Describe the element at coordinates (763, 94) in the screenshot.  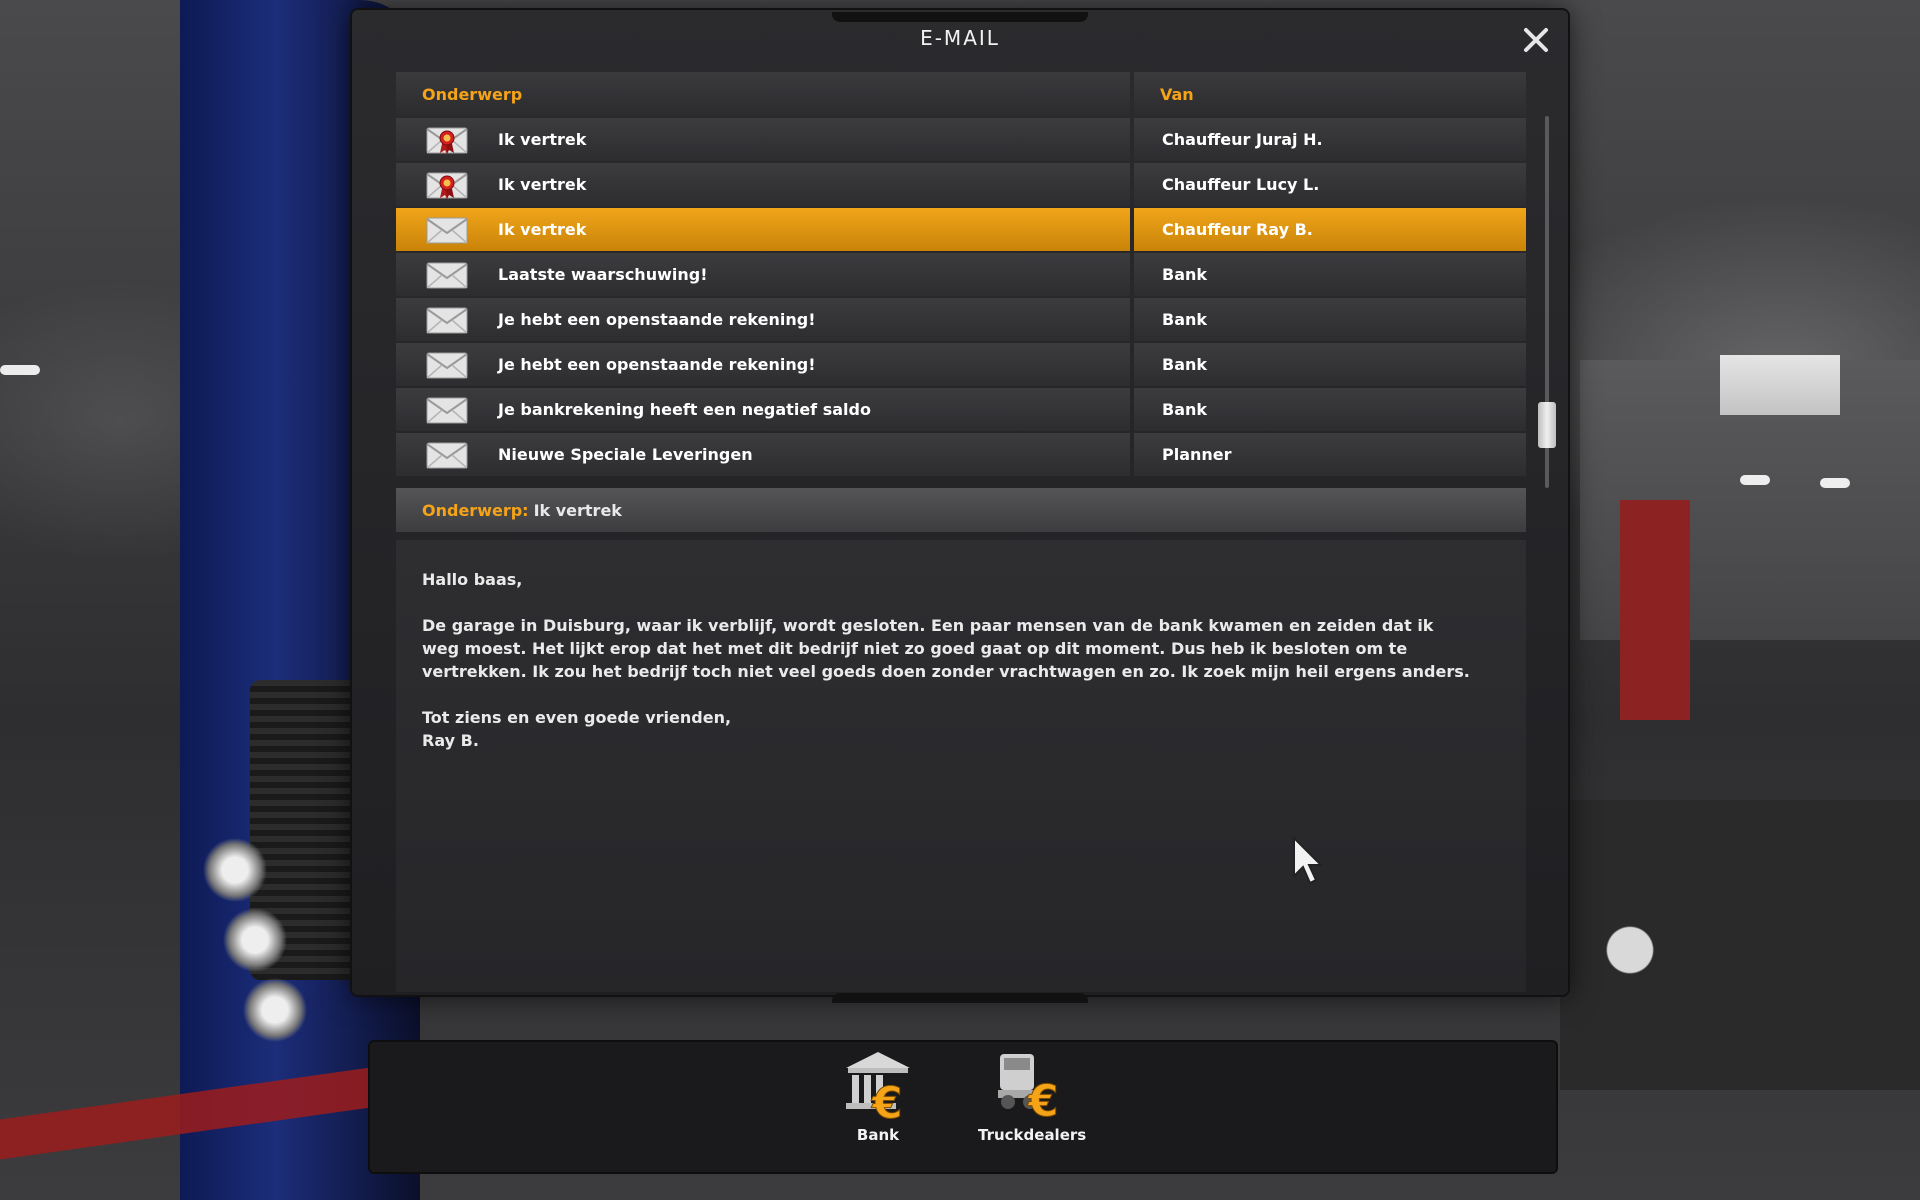
I see `column-header-subject: Onderwerp` at that location.